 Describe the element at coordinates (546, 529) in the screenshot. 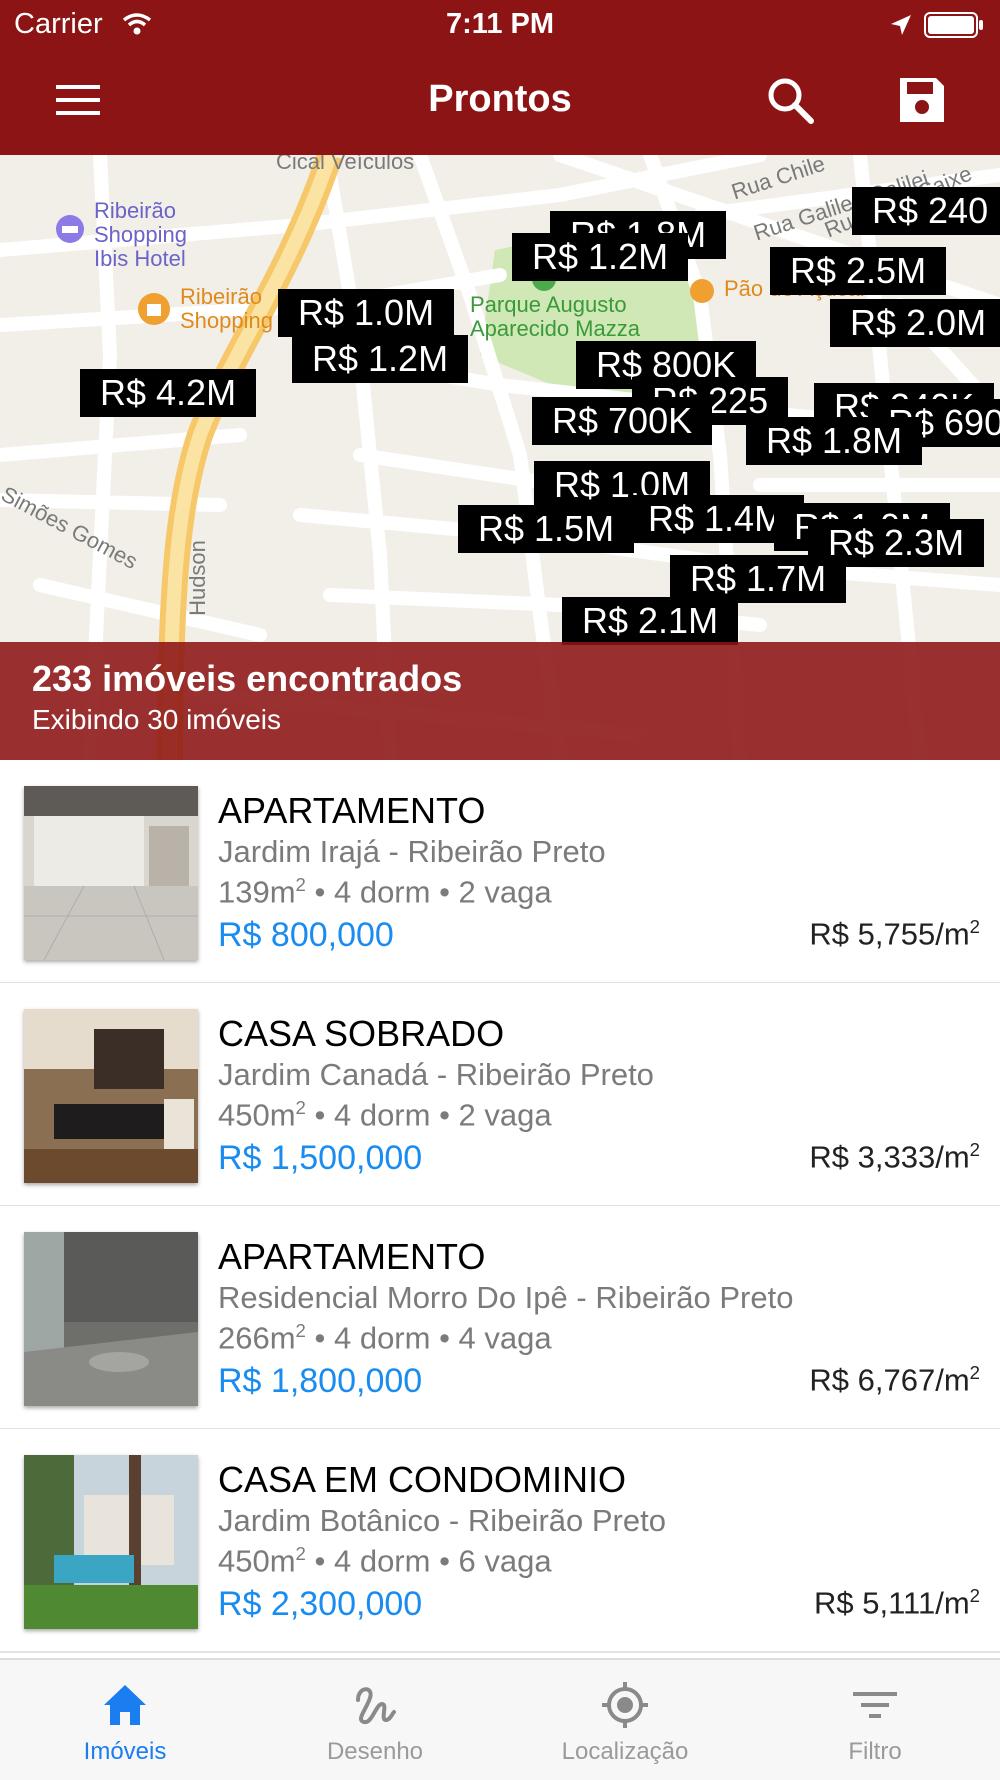

I see `price-marker: R$ 1.5M` at that location.